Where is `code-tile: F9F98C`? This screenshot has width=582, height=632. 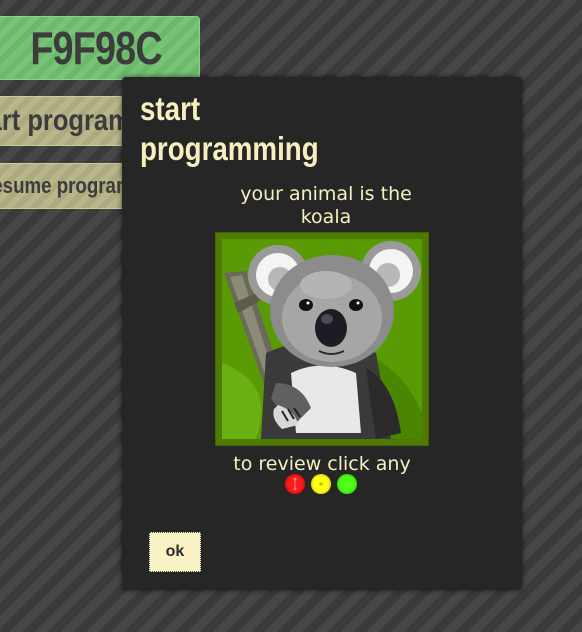
code-tile: F9F98C is located at coordinates (100, 48).